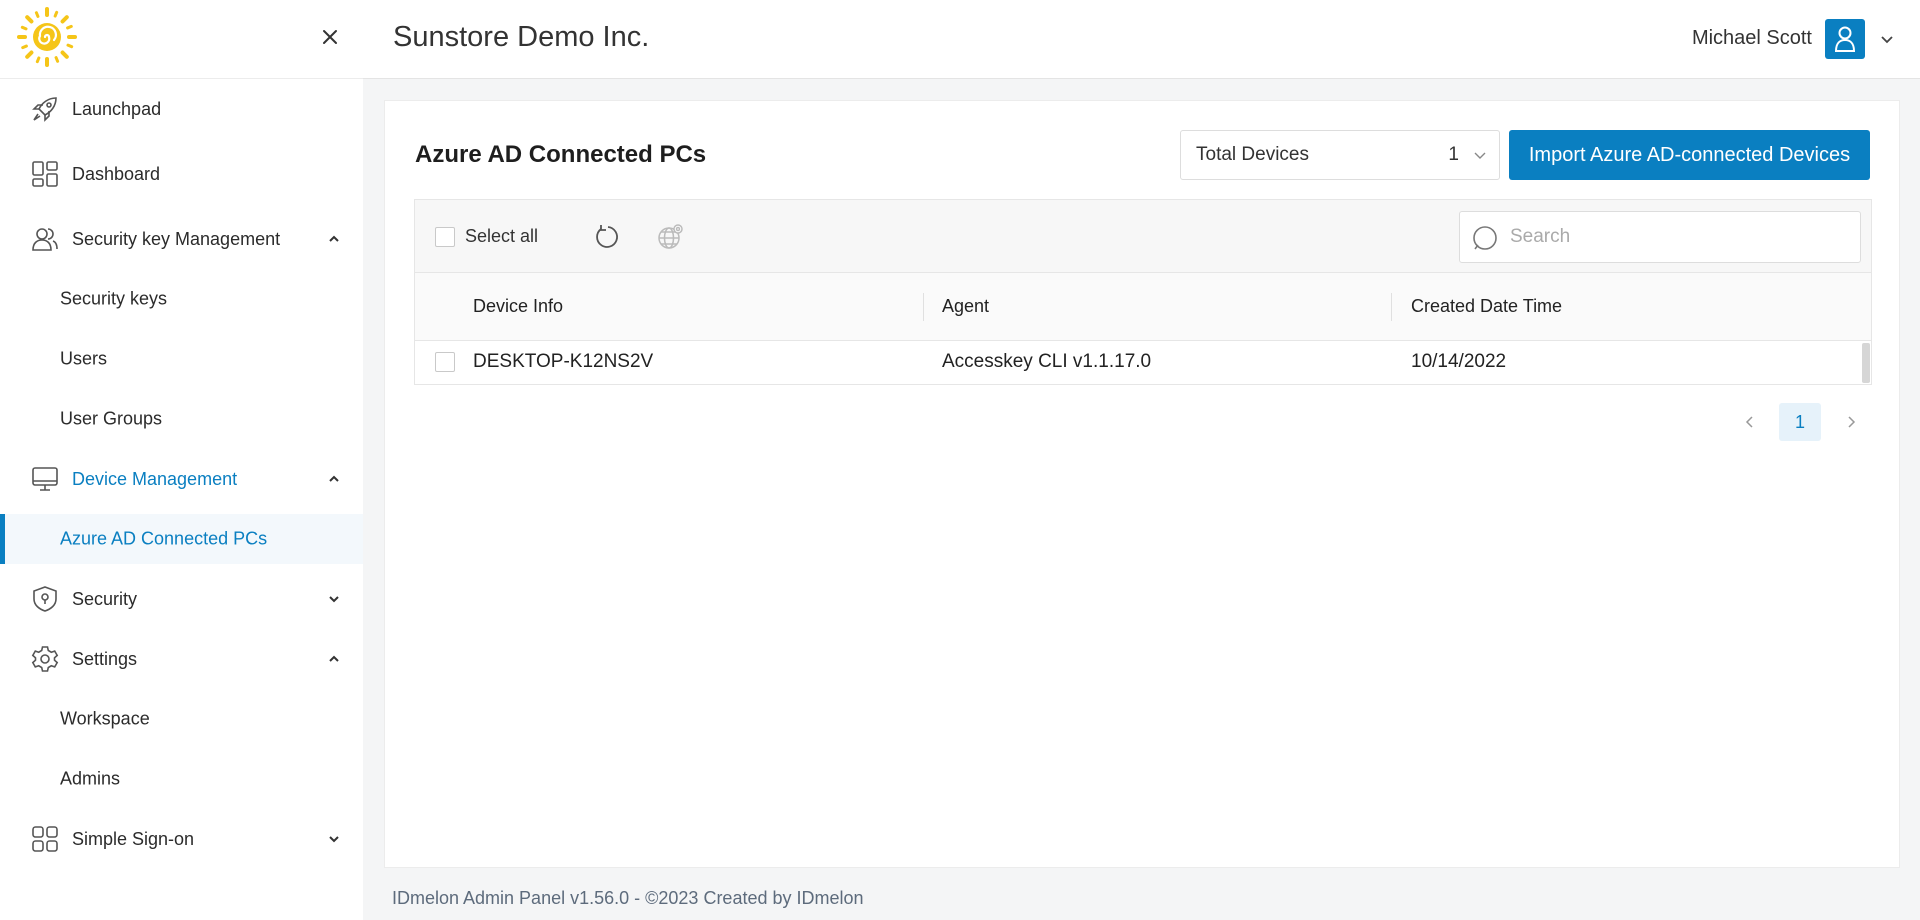 This screenshot has width=1920, height=920. Describe the element at coordinates (670, 237) in the screenshot. I see `globe-settings-icon` at that location.